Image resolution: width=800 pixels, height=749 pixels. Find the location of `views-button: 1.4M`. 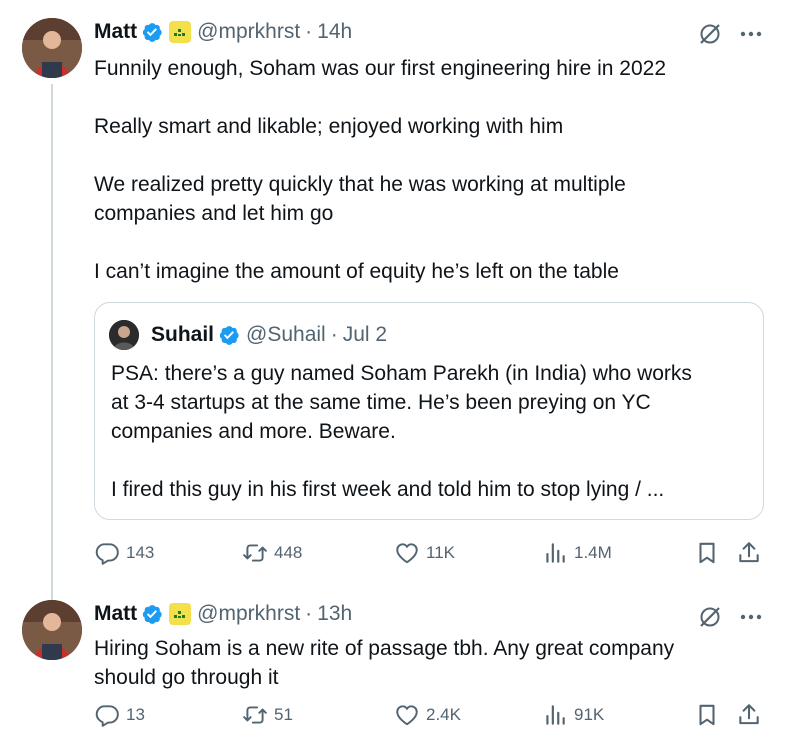

views-button: 1.4M is located at coordinates (577, 553).